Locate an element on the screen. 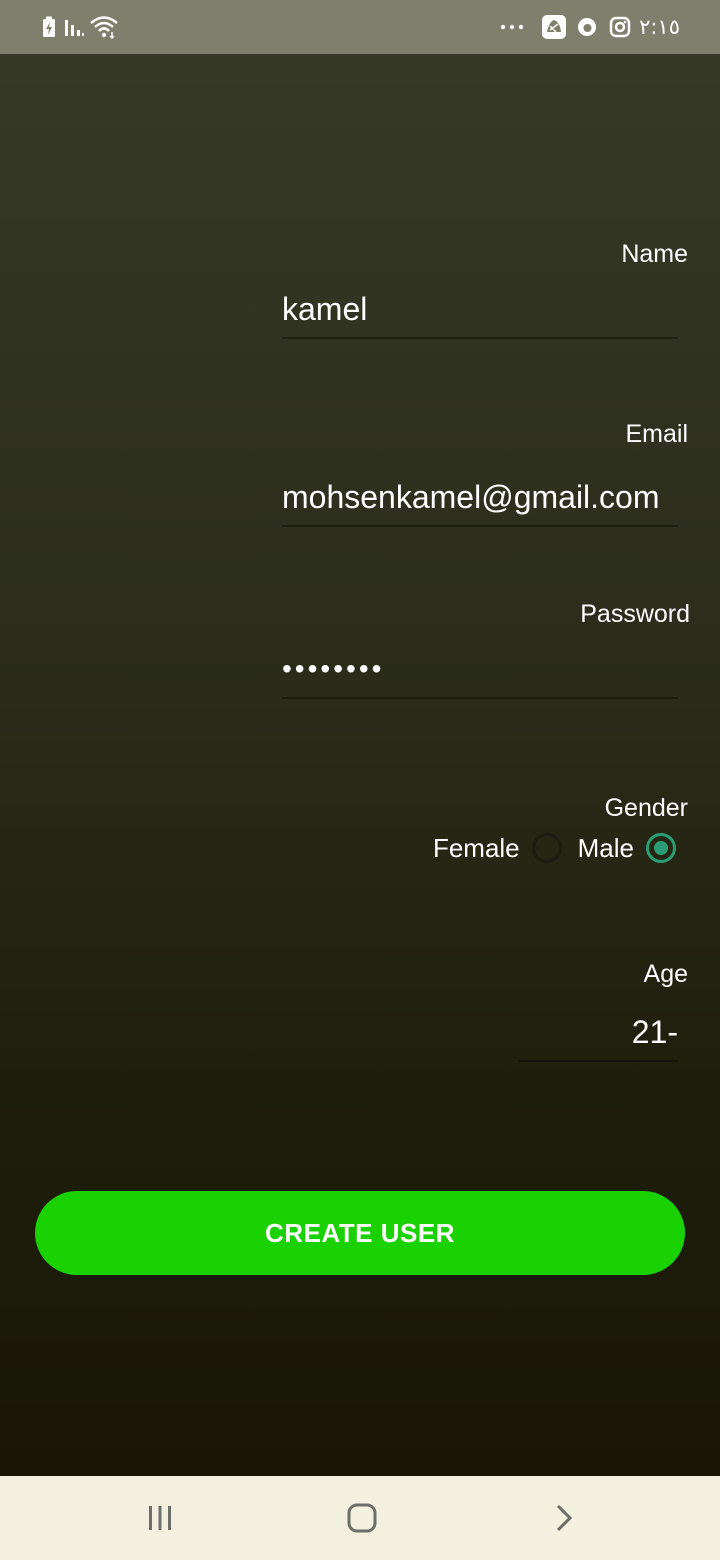 This screenshot has width=720, height=1560. signal-icon is located at coordinates (74, 27).